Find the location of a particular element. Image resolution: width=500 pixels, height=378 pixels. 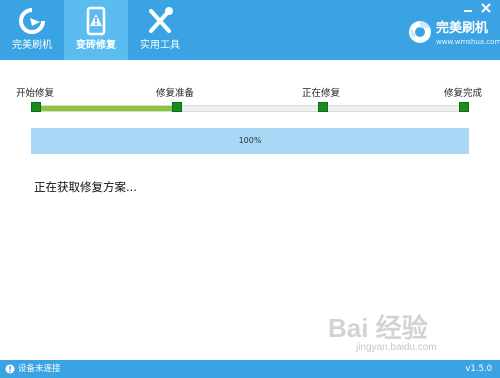

progress-percent: 100% is located at coordinates (250, 140).